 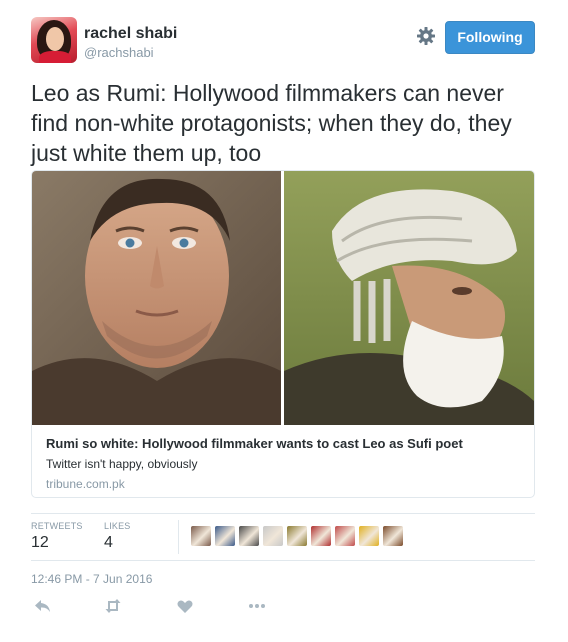 What do you see at coordinates (108, 543) in the screenshot?
I see `likes-count: 4` at bounding box center [108, 543].